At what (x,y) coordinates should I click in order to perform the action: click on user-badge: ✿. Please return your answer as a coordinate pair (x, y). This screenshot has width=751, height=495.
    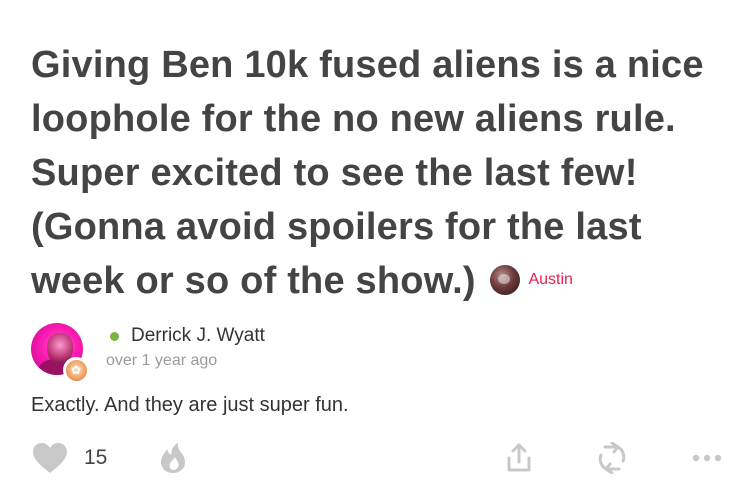
    Looking at the image, I should click on (76, 370).